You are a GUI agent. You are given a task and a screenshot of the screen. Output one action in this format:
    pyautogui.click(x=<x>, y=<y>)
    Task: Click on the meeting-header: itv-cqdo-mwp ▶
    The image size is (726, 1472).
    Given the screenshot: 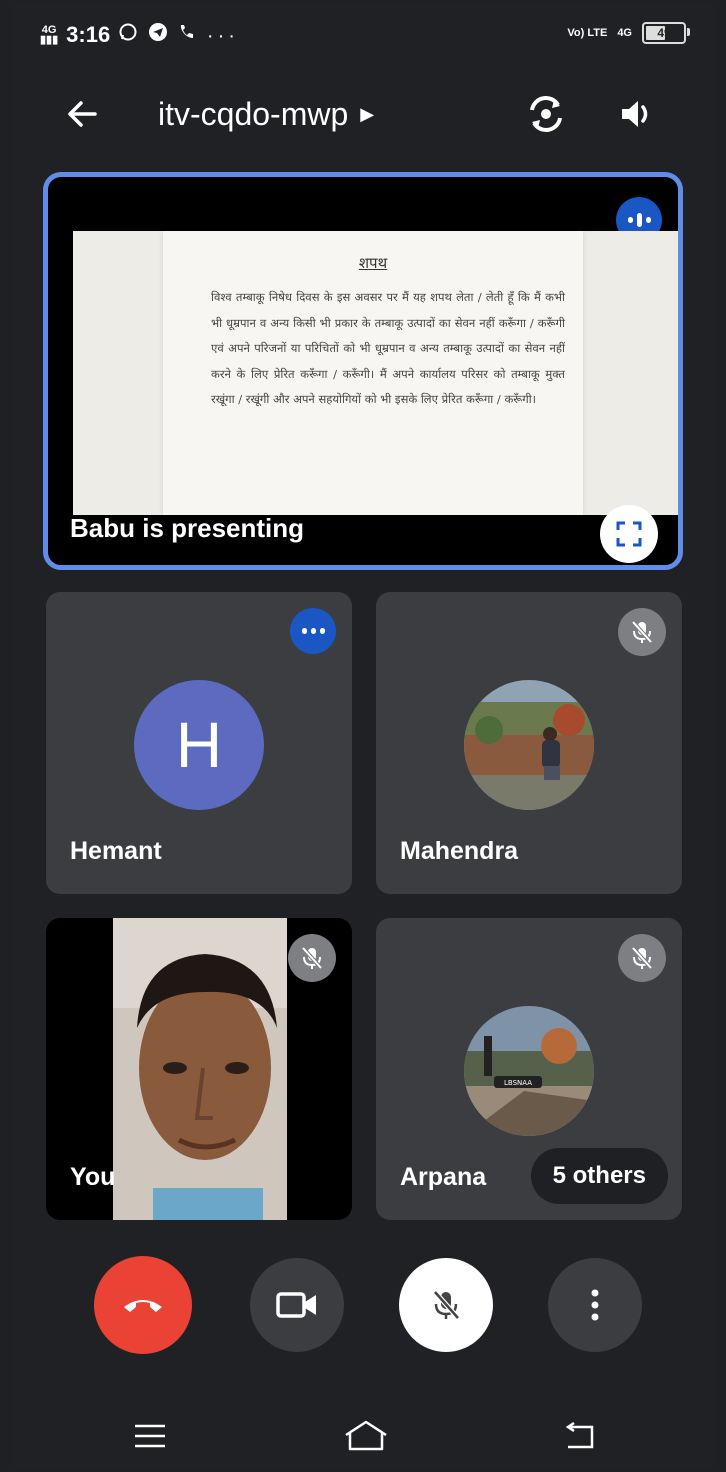 What is the action you would take?
    pyautogui.click(x=363, y=116)
    